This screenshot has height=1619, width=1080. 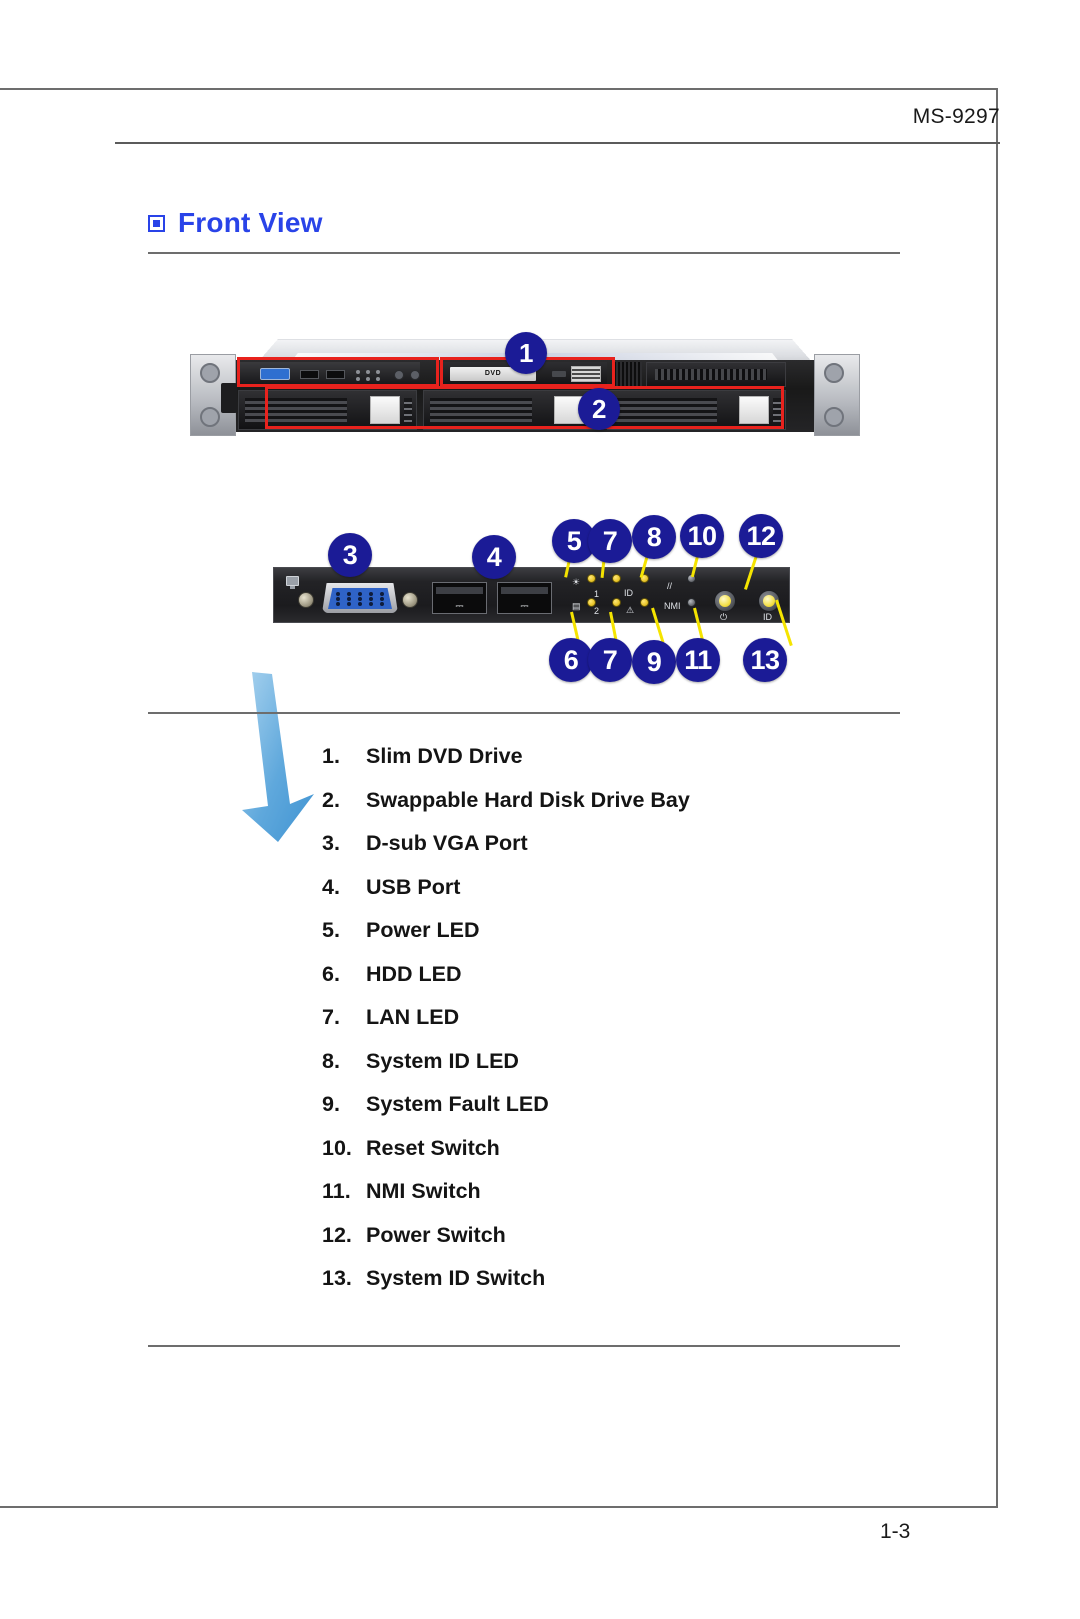 What do you see at coordinates (616, 578) in the screenshot?
I see `lan1-led` at bounding box center [616, 578].